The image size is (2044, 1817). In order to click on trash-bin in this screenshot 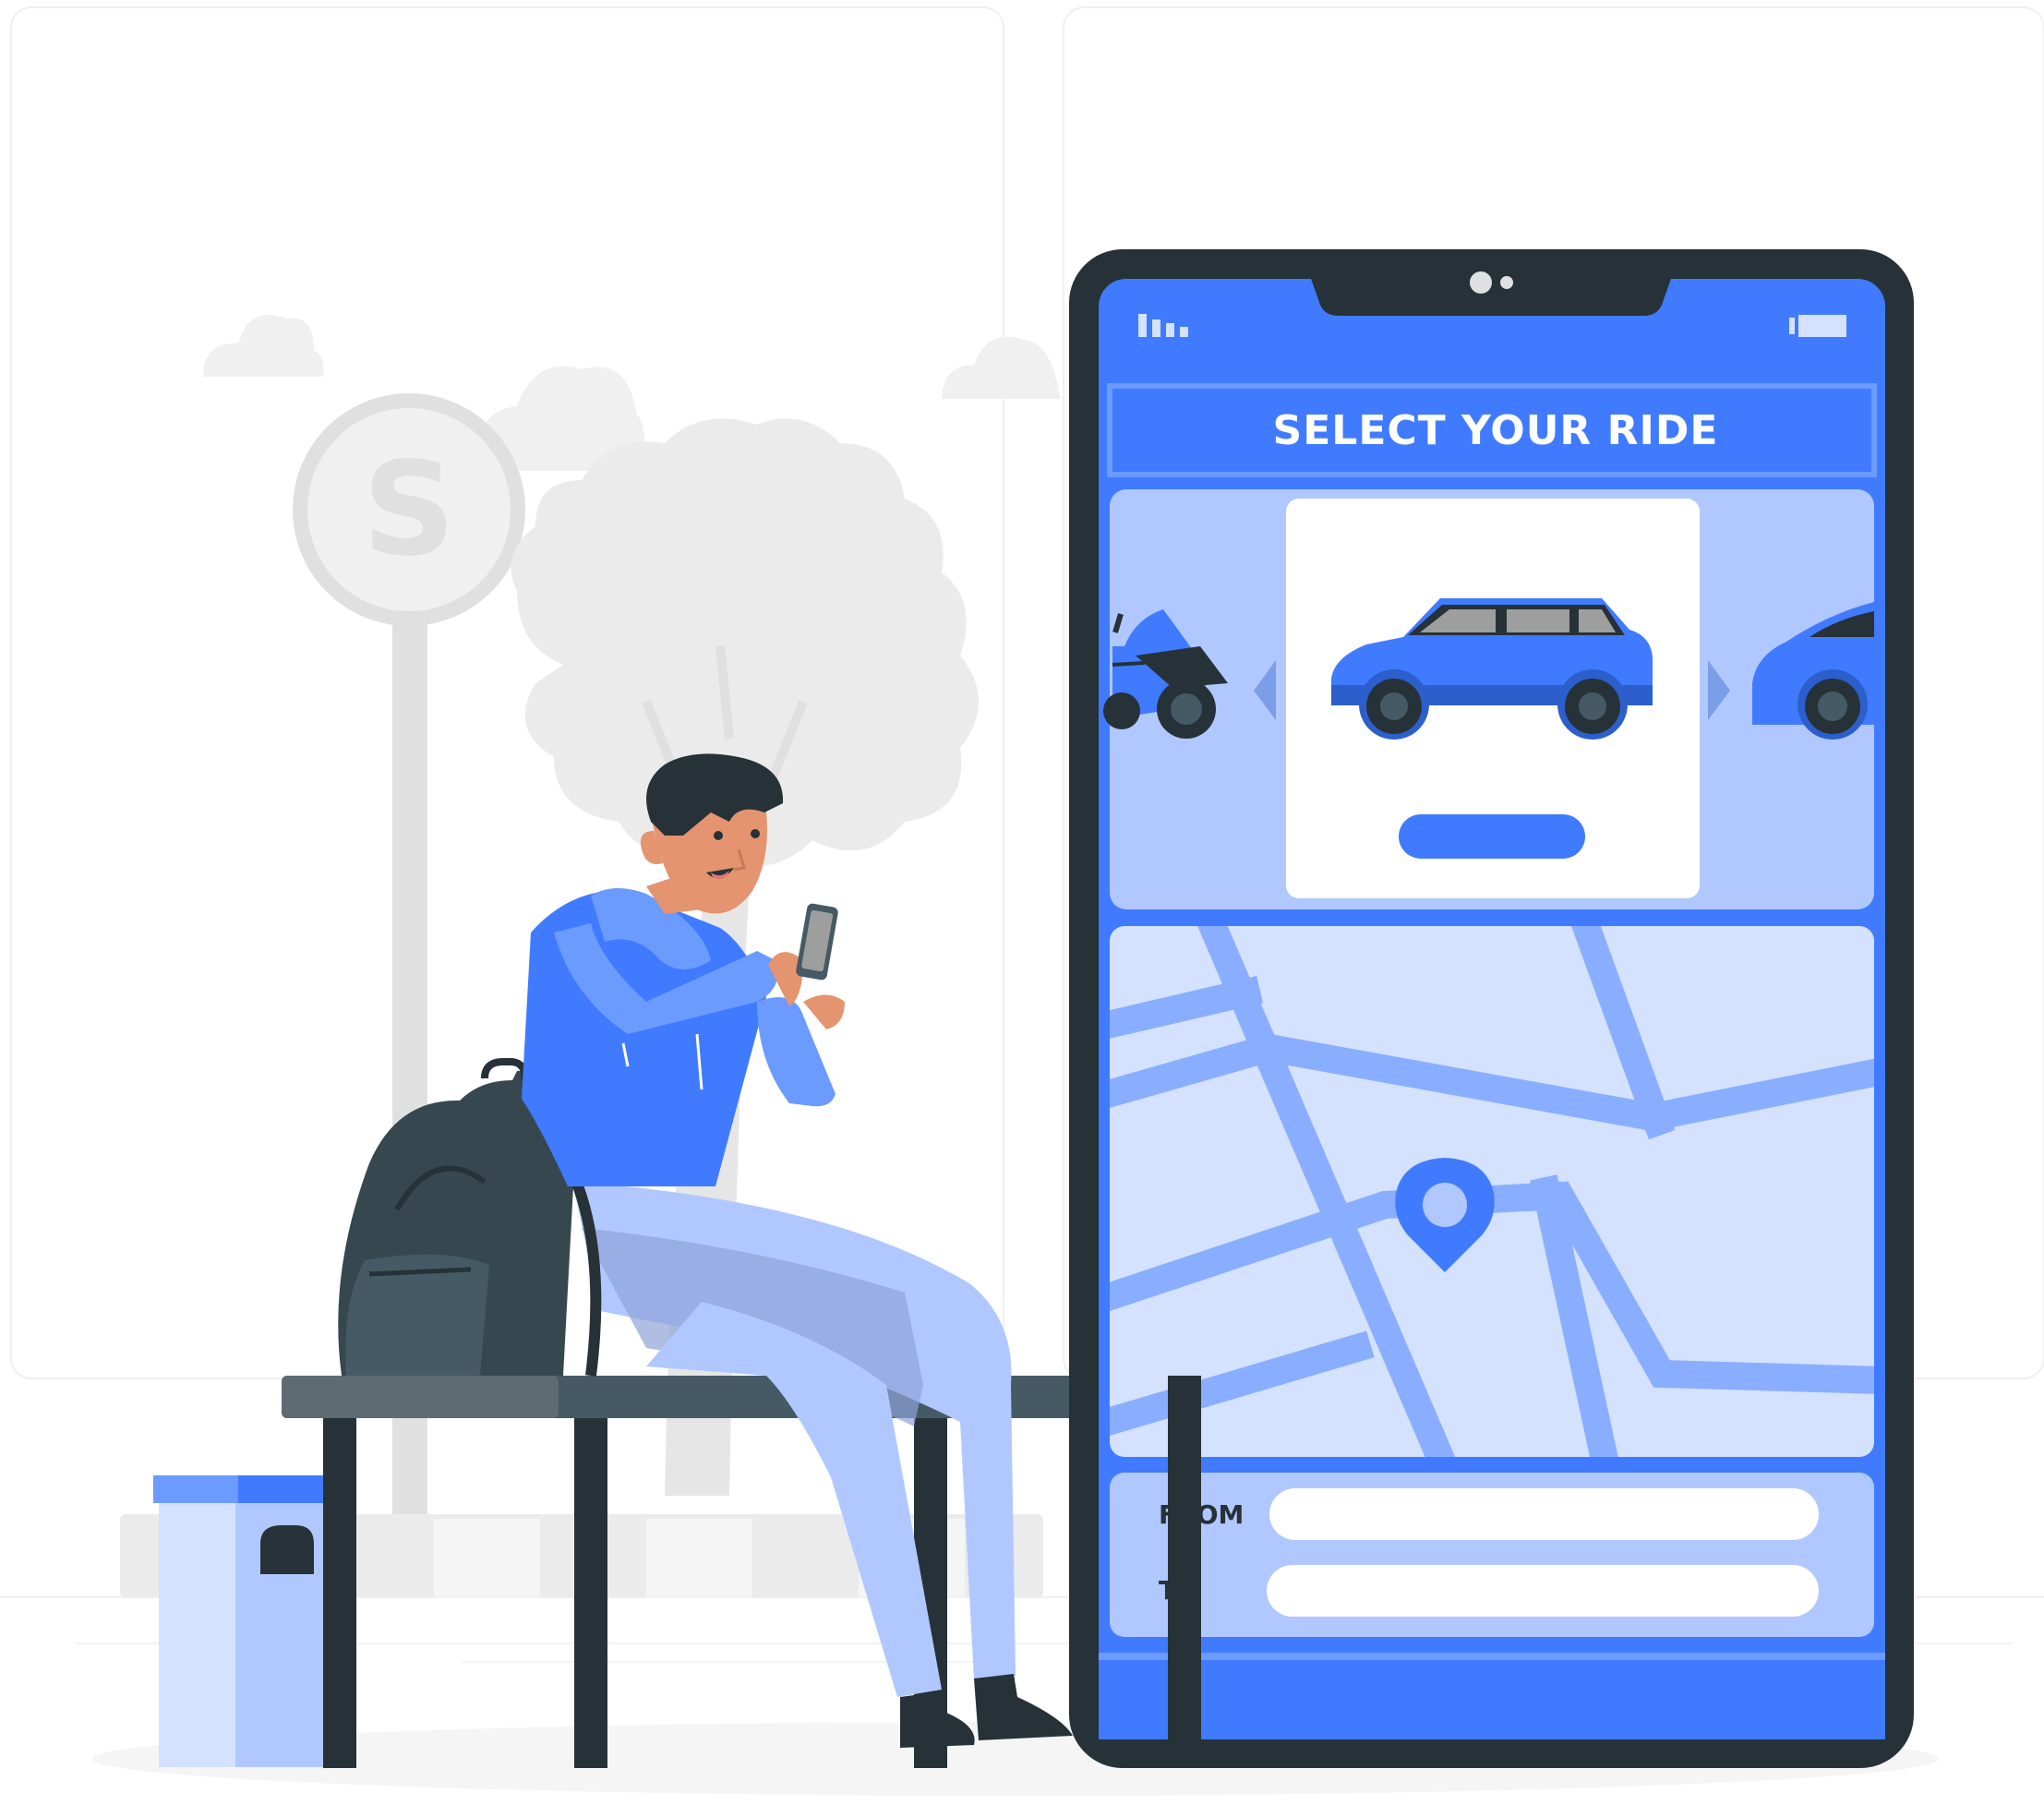, I will do `click(245, 1621)`.